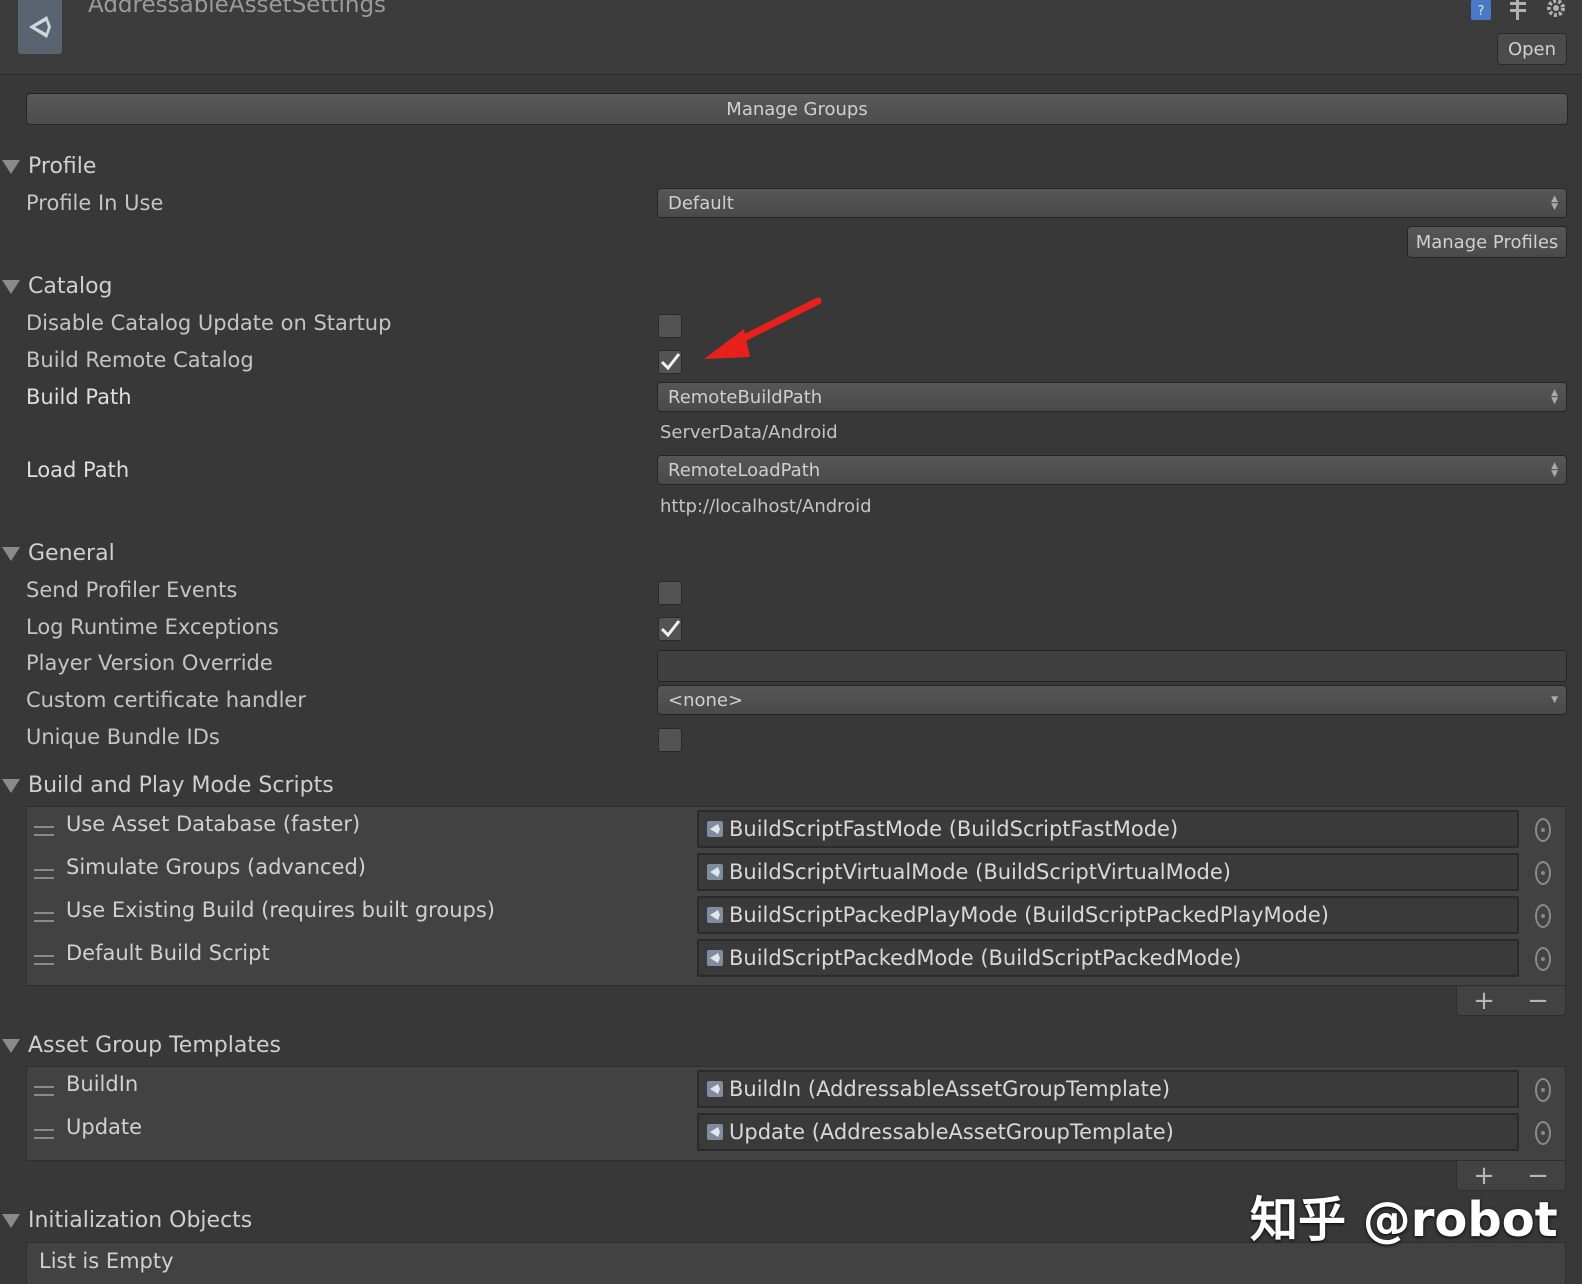  Describe the element at coordinates (78, 470) in the screenshot. I see `load-path-label: Load Path` at that location.